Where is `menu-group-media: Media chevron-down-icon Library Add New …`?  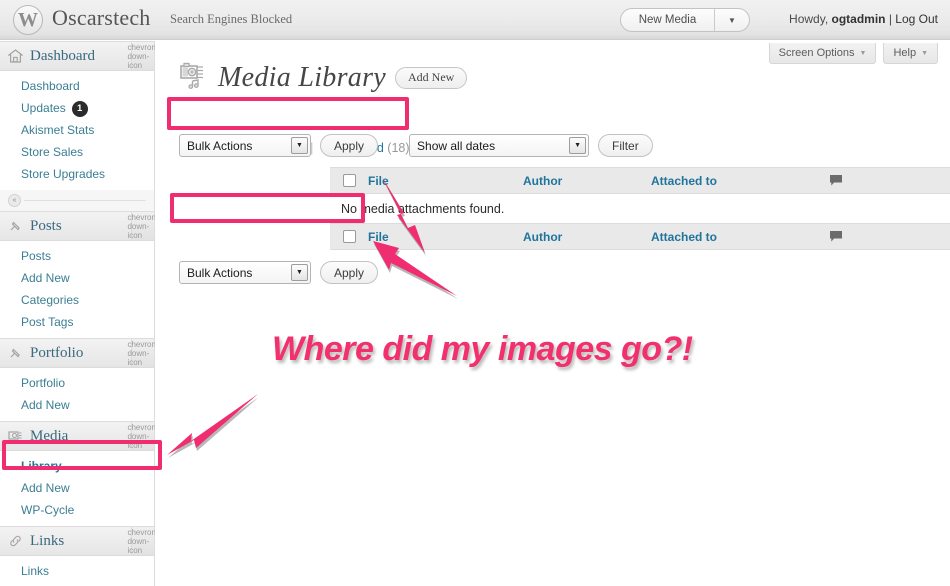 menu-group-media: Media chevron-down-icon Library Add New … is located at coordinates (79, 473).